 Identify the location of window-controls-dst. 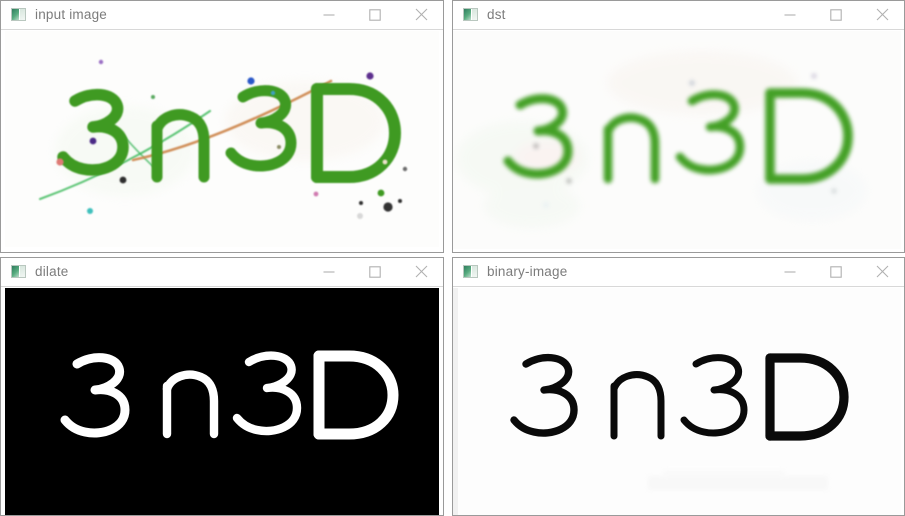
(836, 14).